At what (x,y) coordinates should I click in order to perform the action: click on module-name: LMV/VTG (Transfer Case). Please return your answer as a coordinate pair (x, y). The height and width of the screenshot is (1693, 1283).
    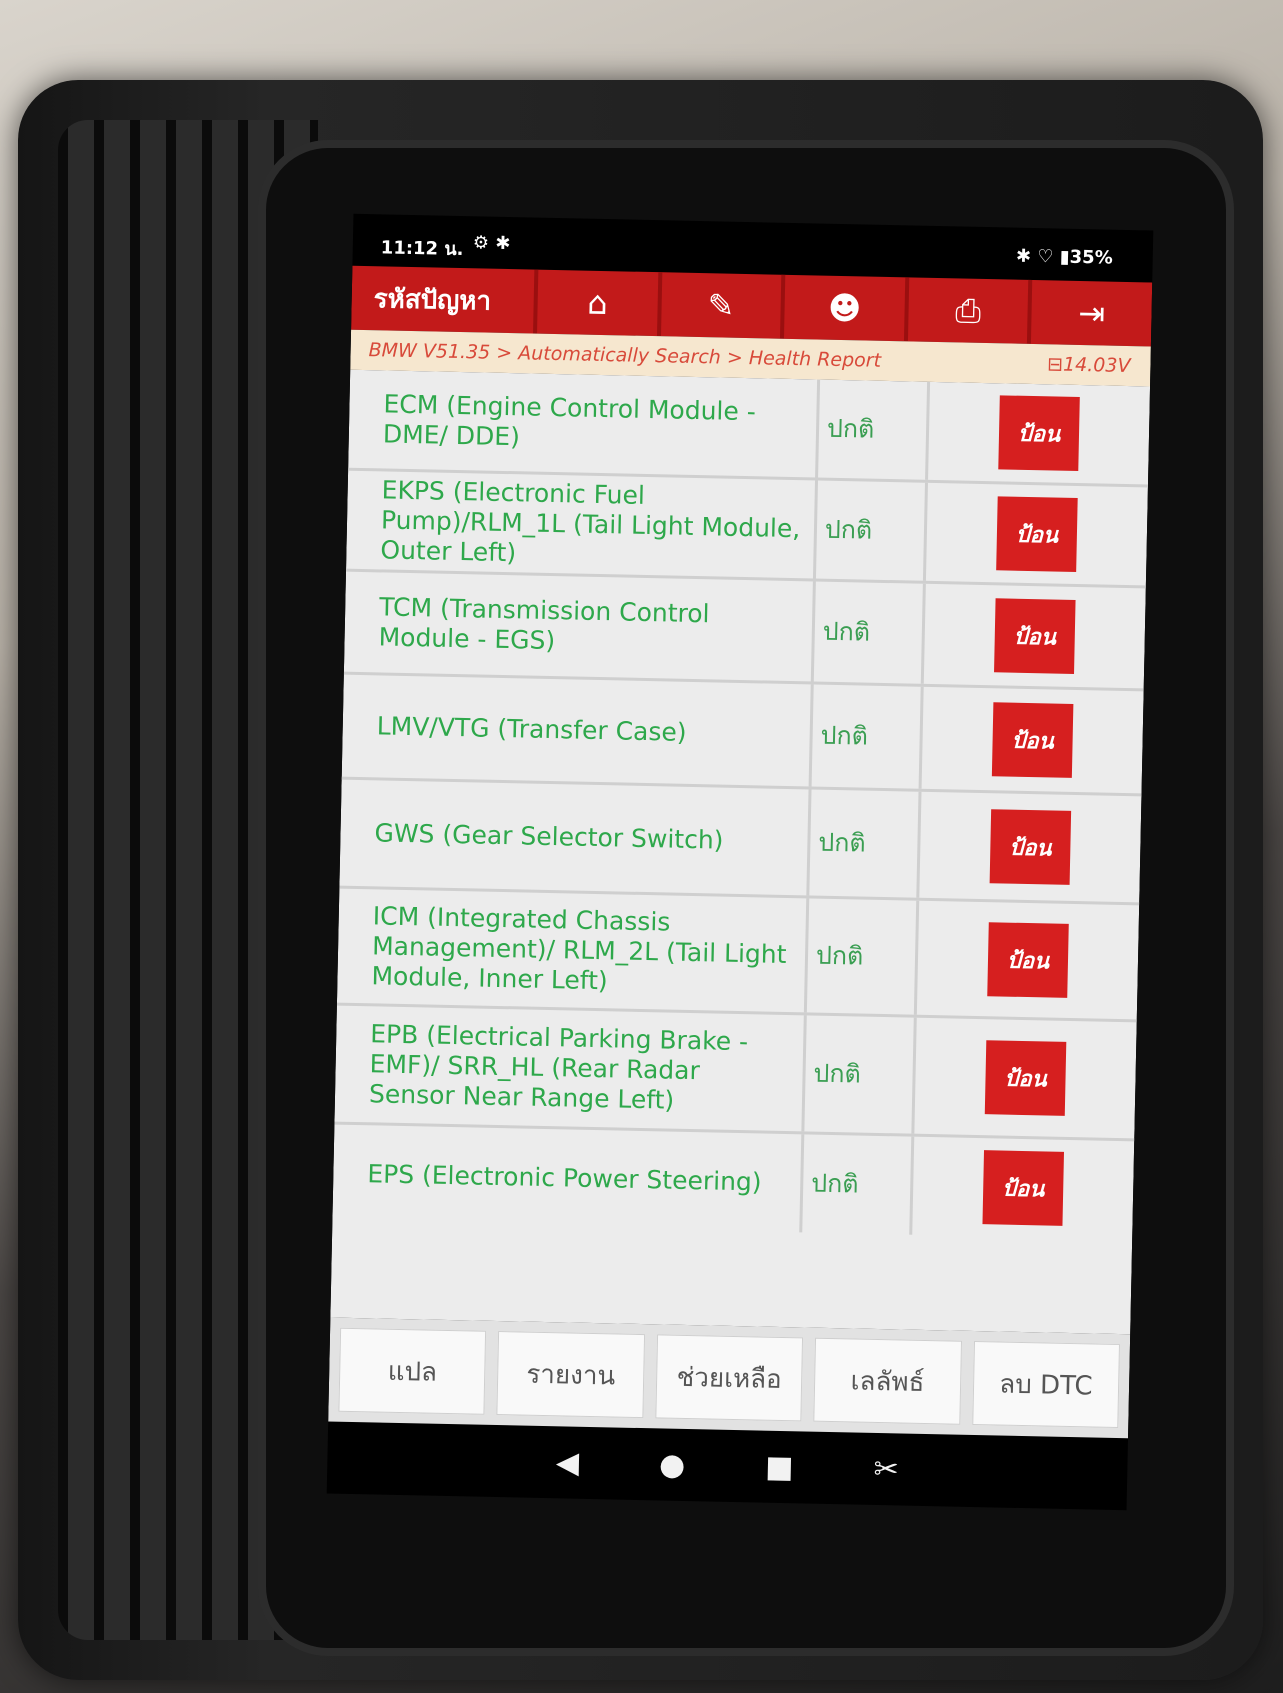
    Looking at the image, I should click on (577, 730).